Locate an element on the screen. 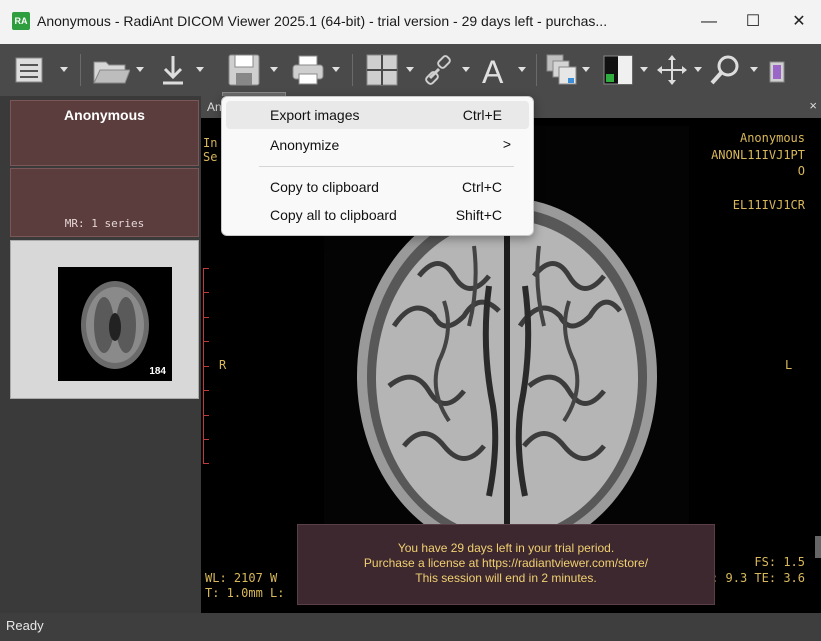  series-stack-icon is located at coordinates (562, 70).